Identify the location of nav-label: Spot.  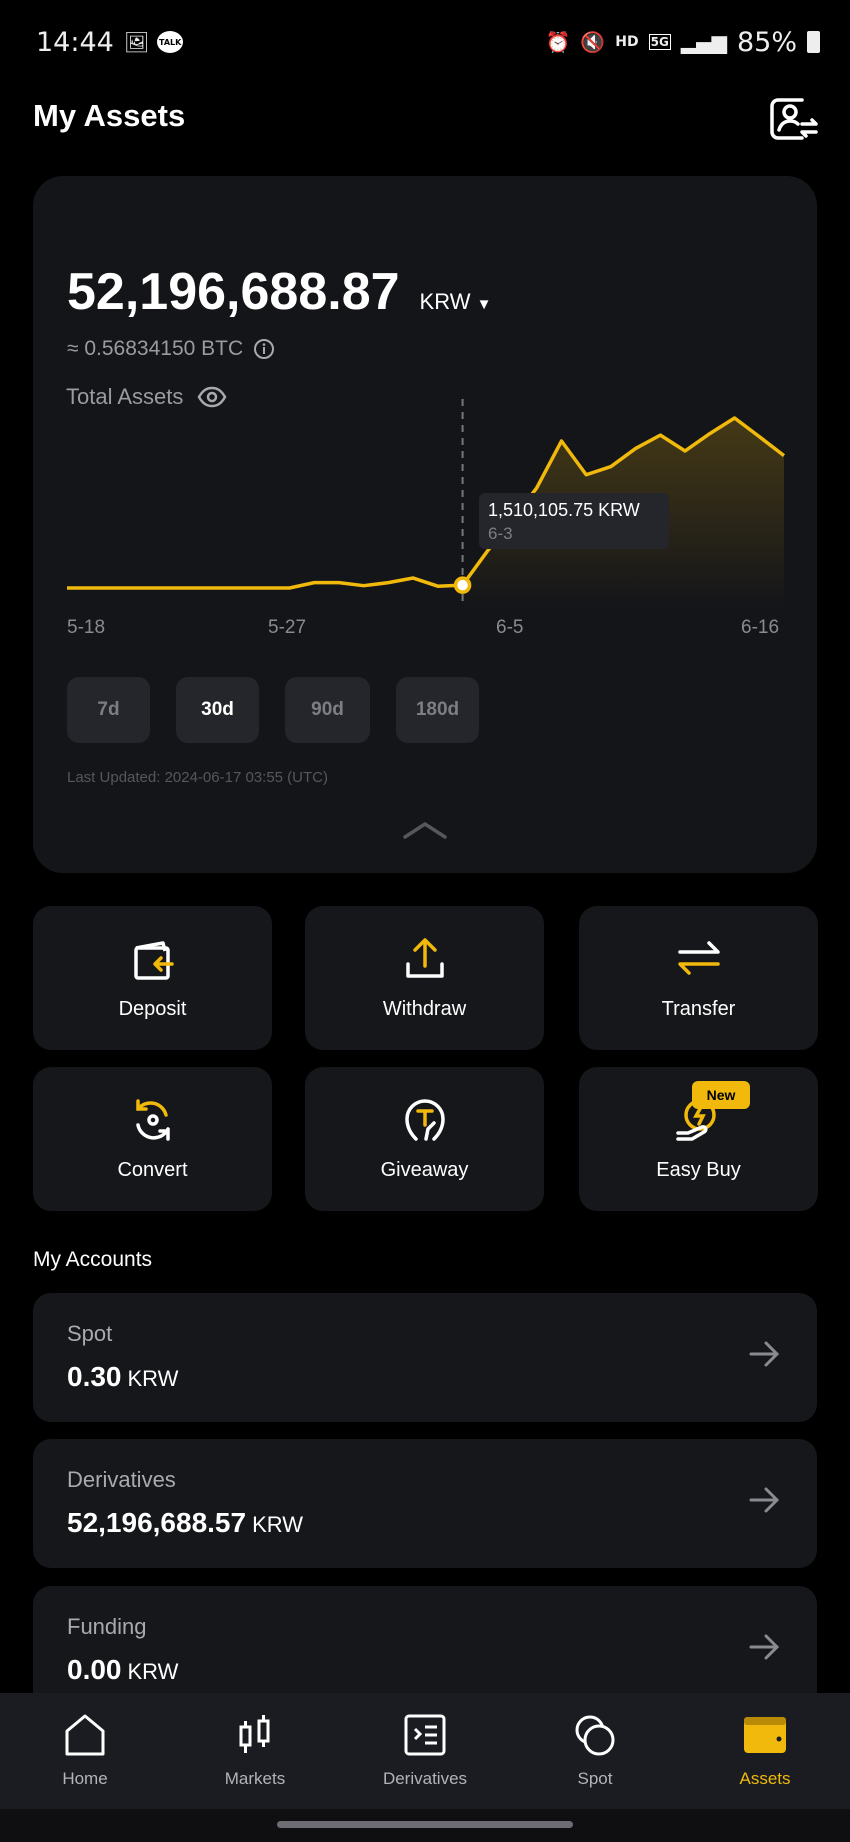
(595, 1778).